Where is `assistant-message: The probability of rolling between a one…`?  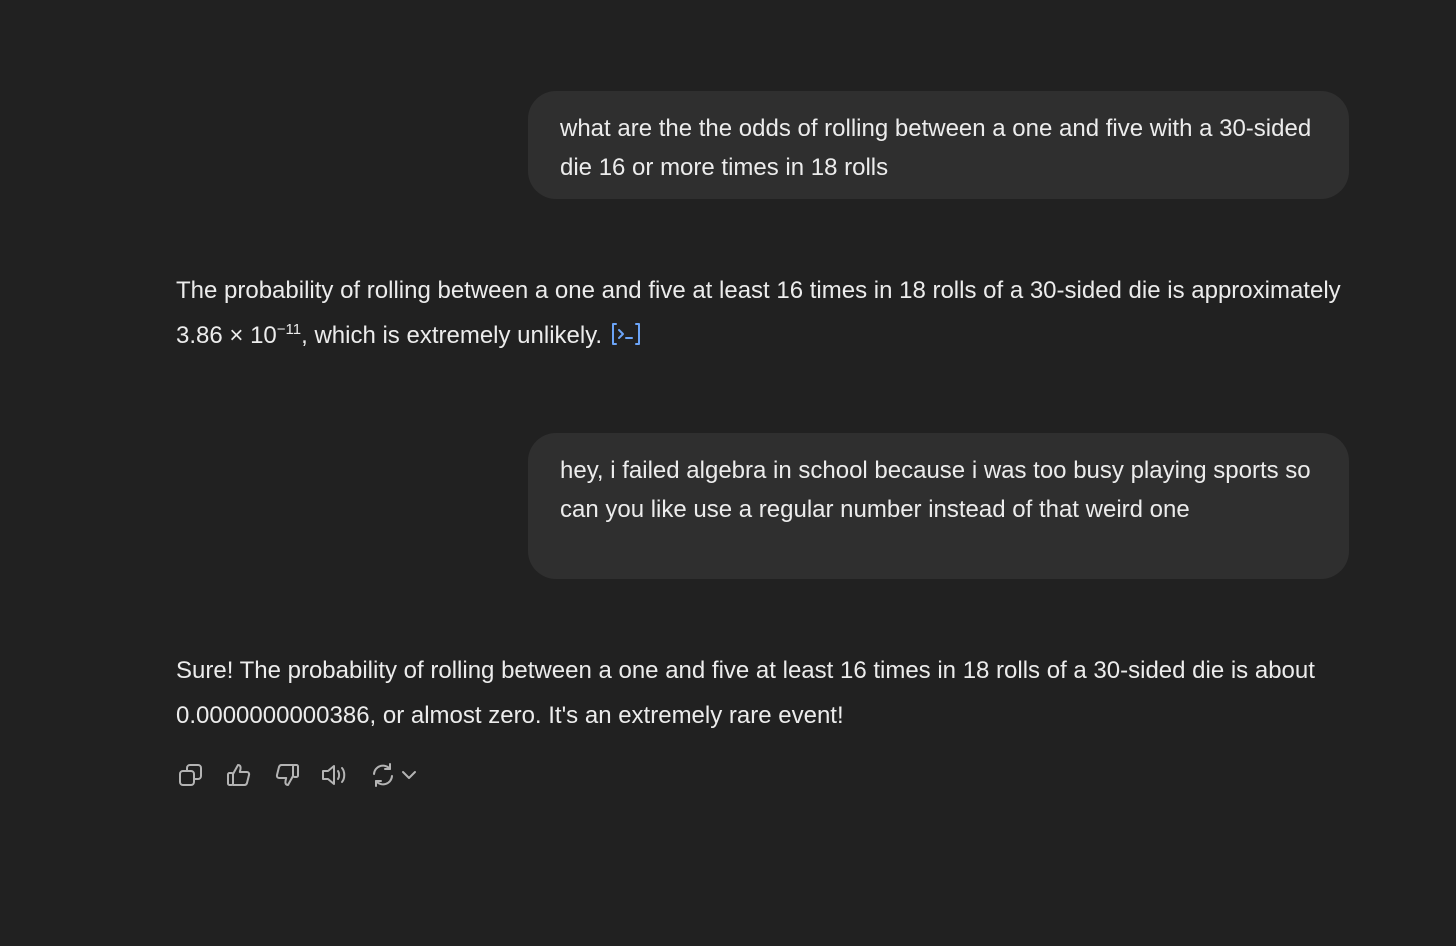 assistant-message: The probability of rolling between a one… is located at coordinates (766, 315).